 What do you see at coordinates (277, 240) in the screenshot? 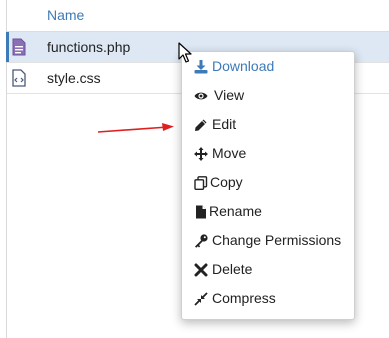
I see `menu-item-label: Change Permissions` at bounding box center [277, 240].